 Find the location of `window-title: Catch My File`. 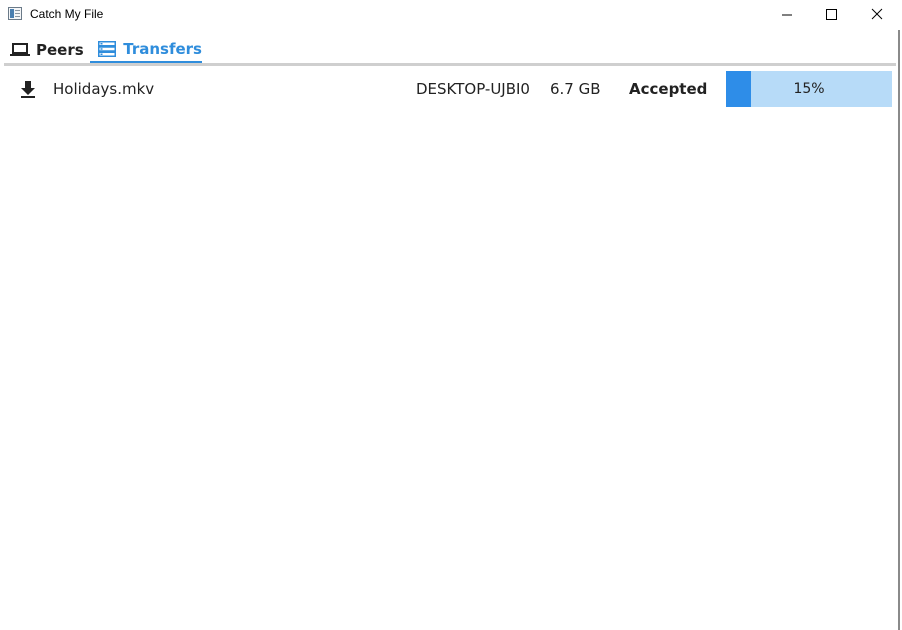

window-title: Catch My File is located at coordinates (67, 14).